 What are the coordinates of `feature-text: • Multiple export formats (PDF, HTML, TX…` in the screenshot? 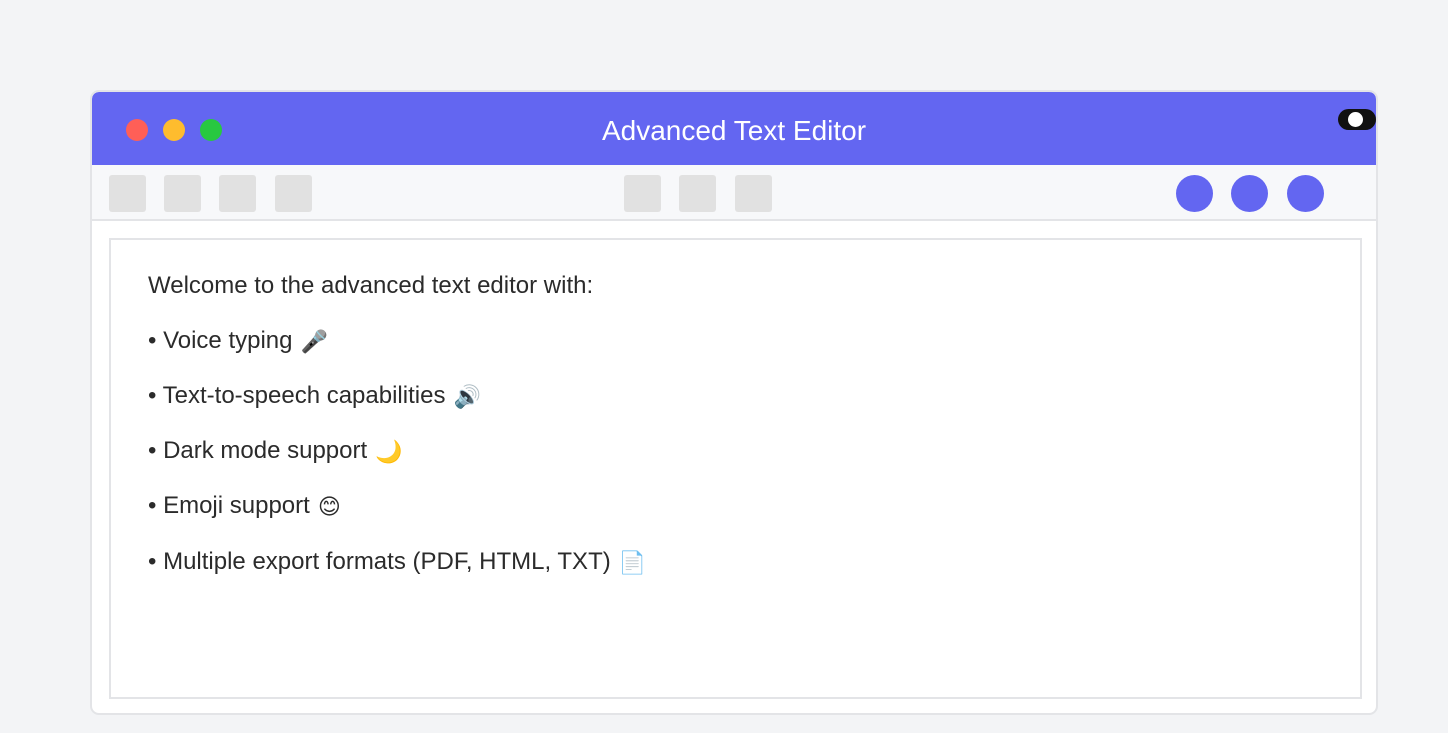 It's located at (379, 561).